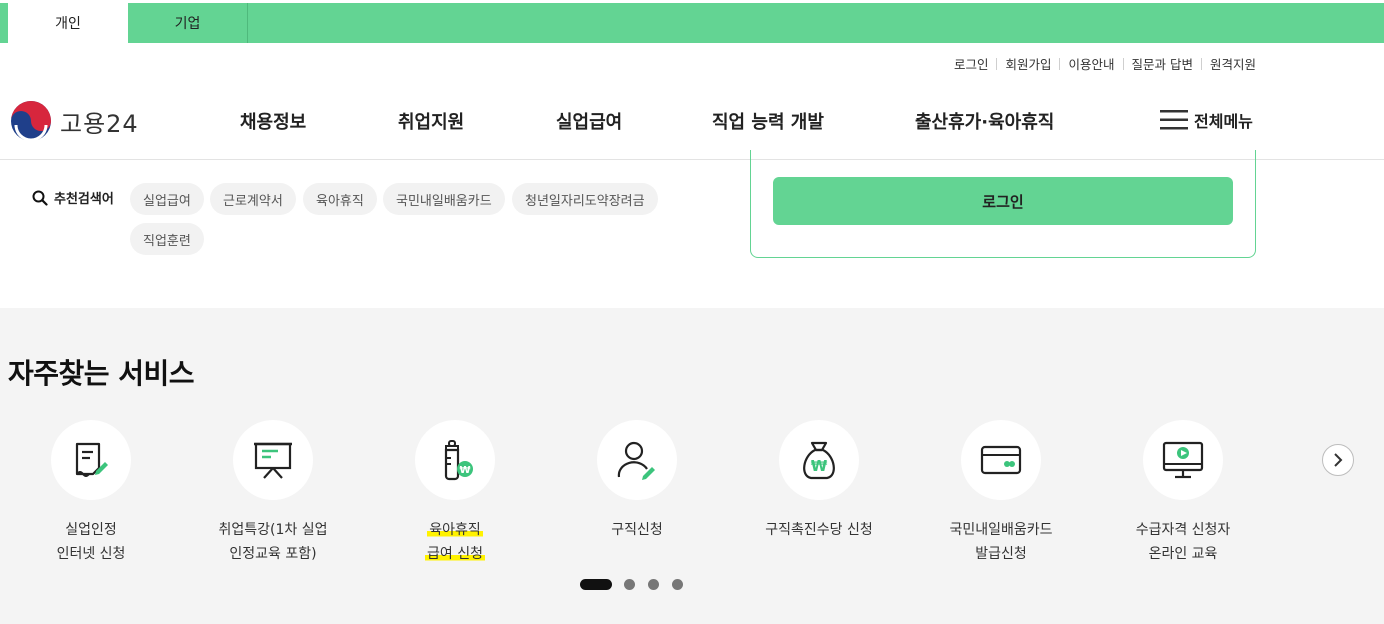 This screenshot has width=1384, height=624. Describe the element at coordinates (1001, 554) in the screenshot. I see `service-label-line2: 발급신청` at that location.